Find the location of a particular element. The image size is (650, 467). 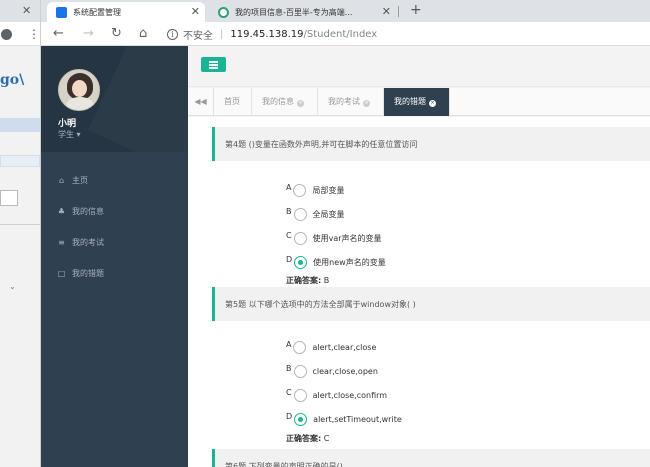

question-item: 第6题 下列变量的声明正确的是() is located at coordinates (431, 458).